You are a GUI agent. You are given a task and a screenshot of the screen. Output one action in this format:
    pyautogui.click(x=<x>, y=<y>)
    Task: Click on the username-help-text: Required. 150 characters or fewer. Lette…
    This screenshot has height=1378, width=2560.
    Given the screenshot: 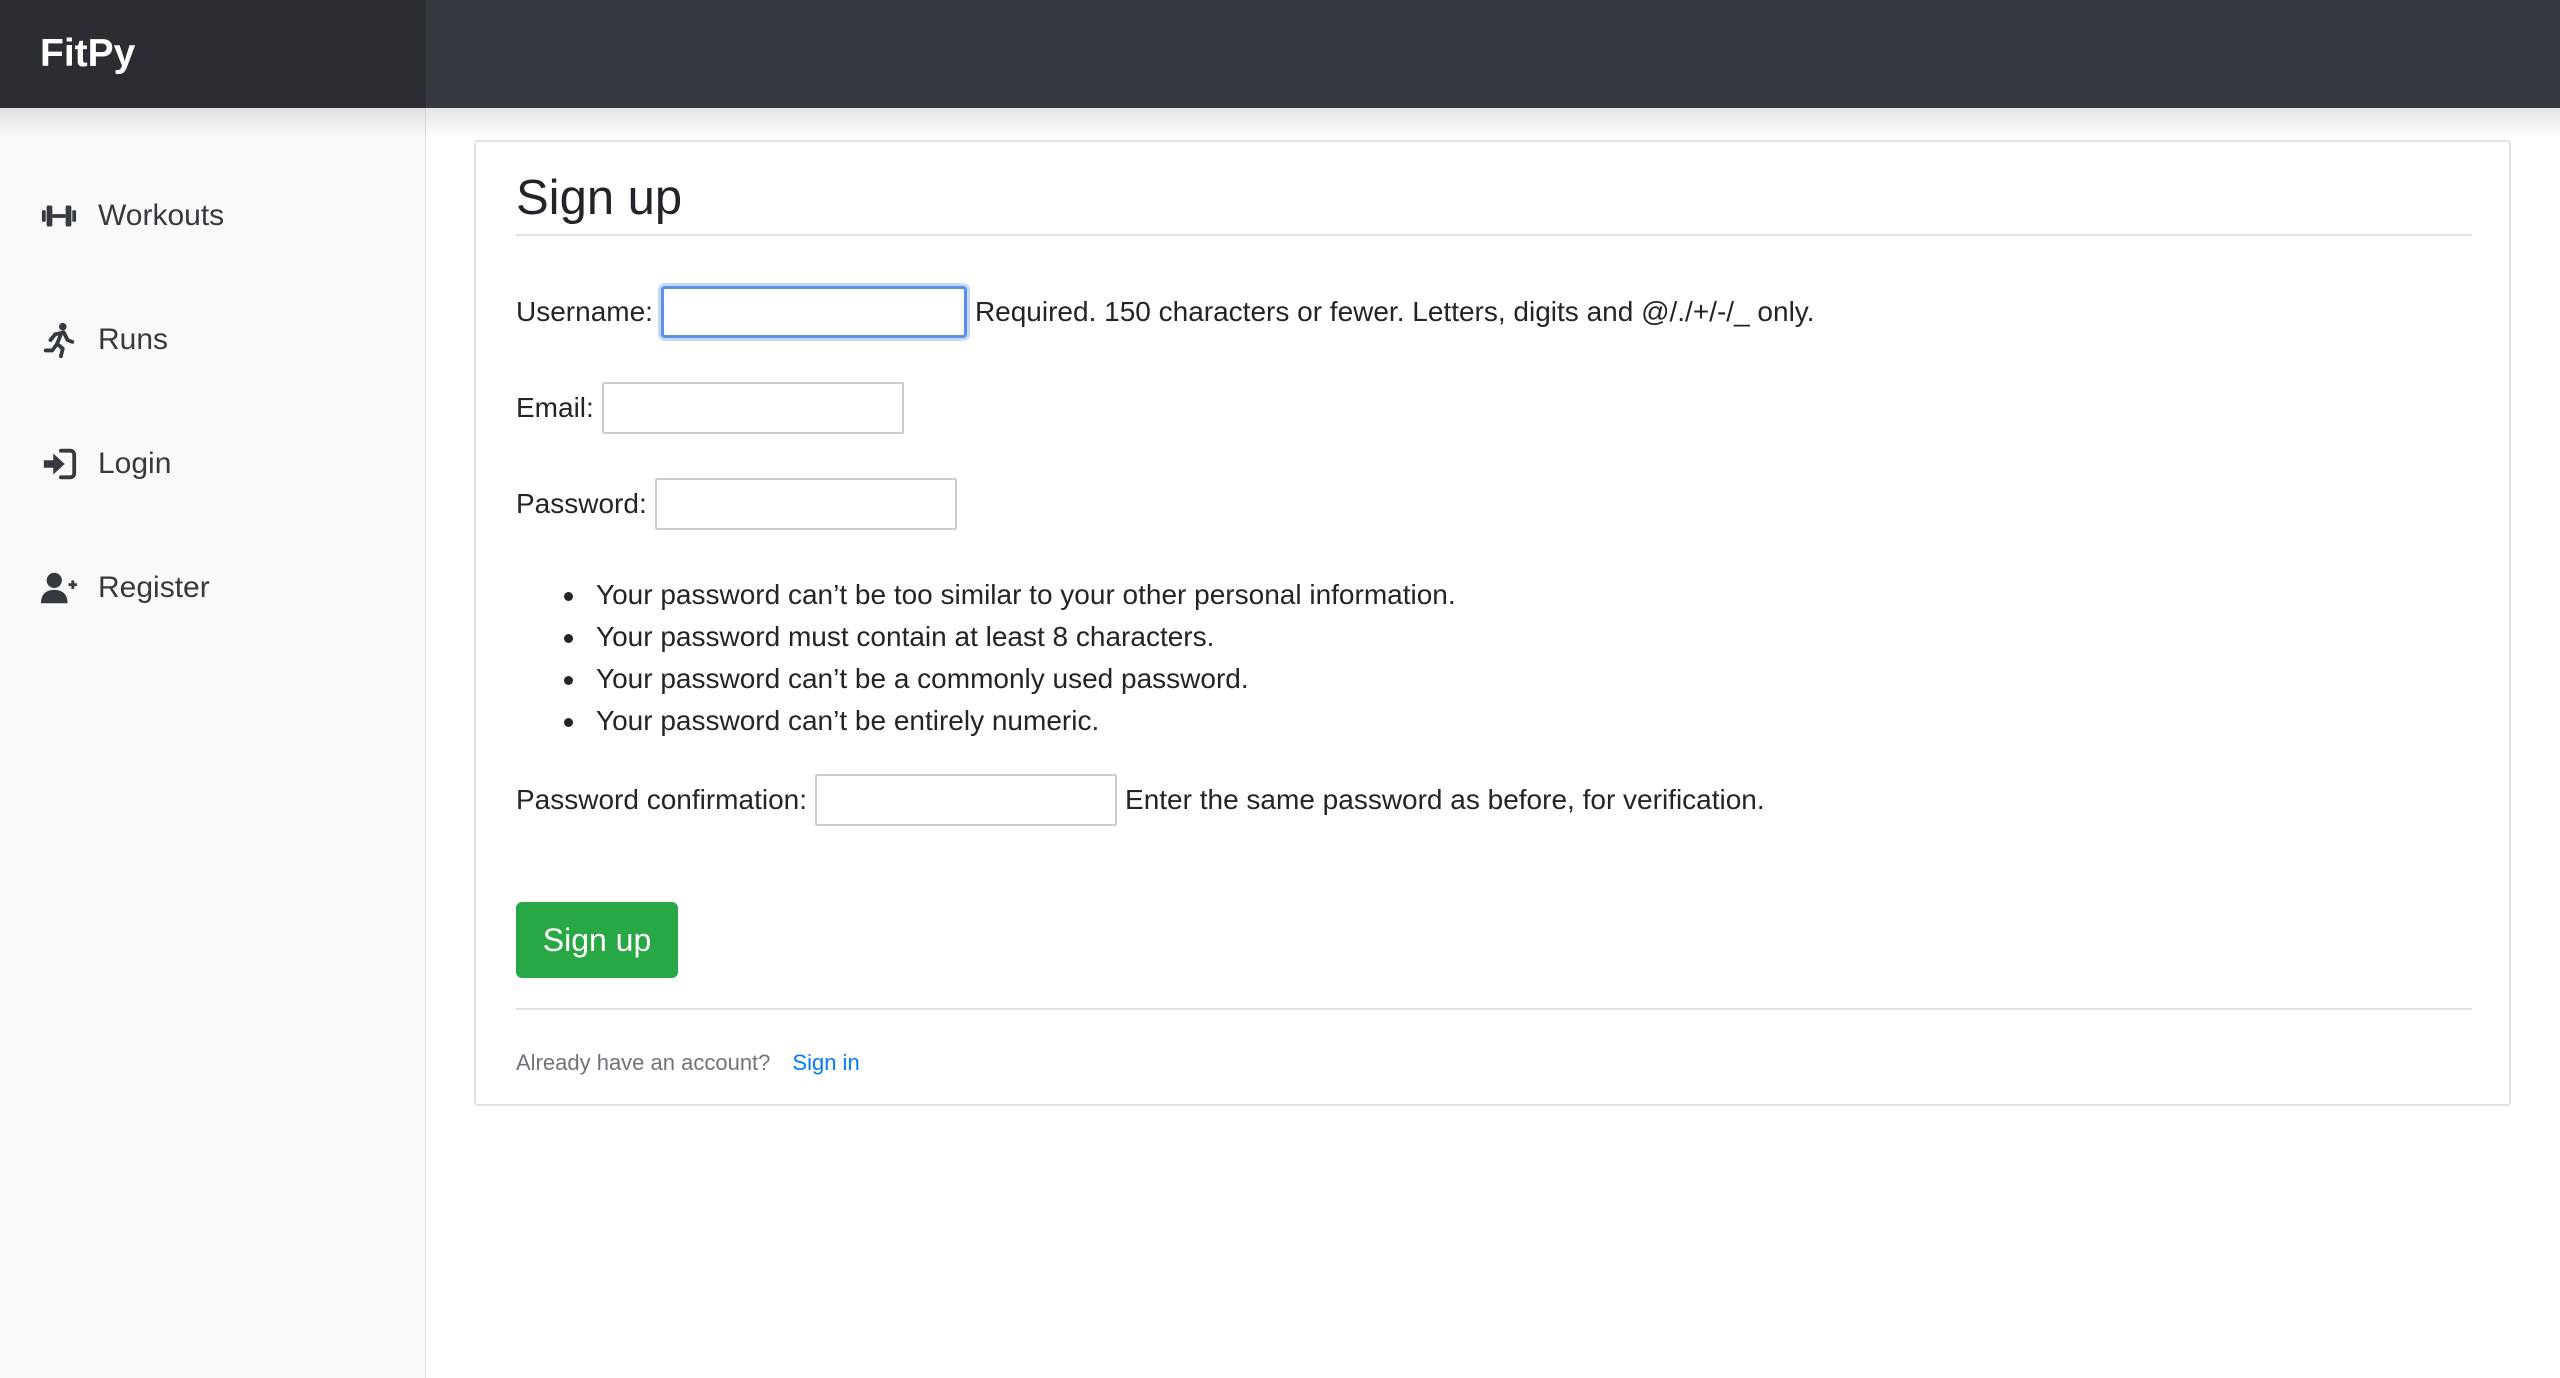 What is the action you would take?
    pyautogui.click(x=1394, y=311)
    